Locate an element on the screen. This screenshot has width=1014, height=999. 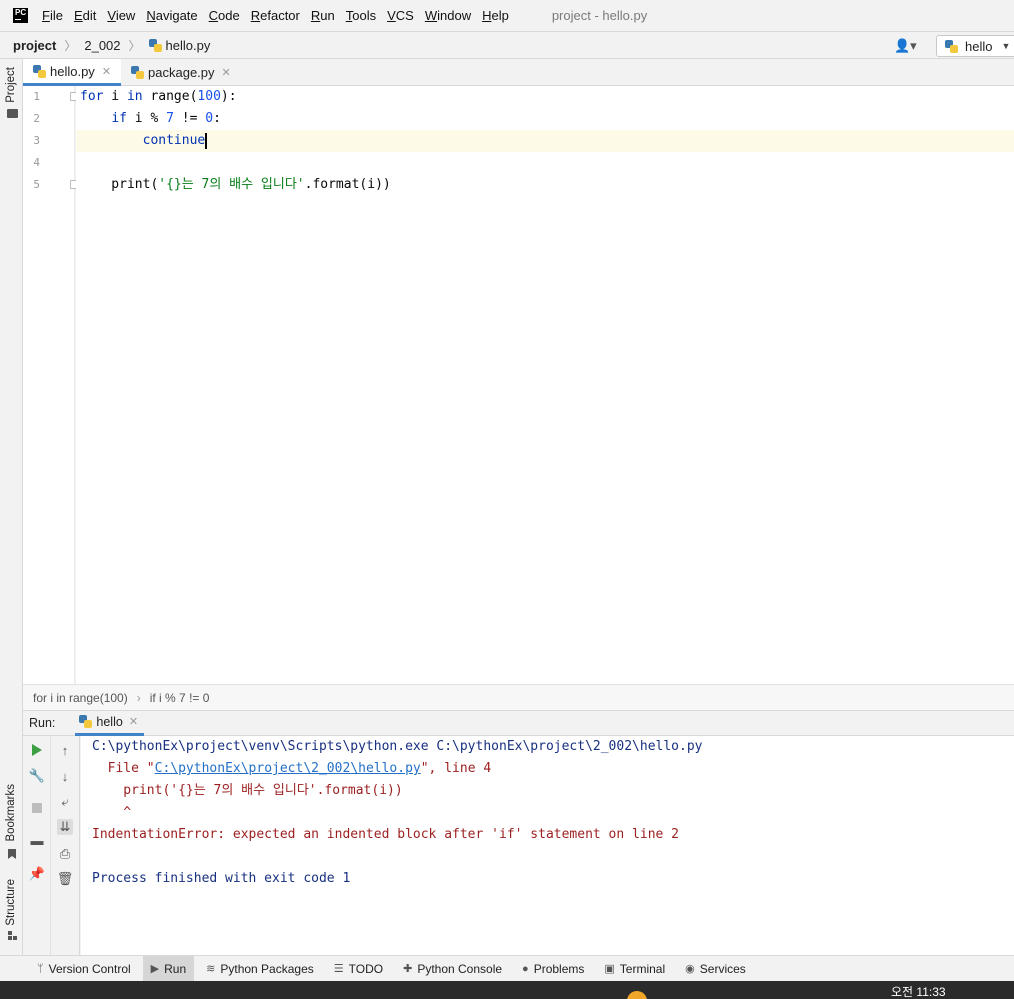
console-traceback-caret: ^ is located at coordinates (112, 812).